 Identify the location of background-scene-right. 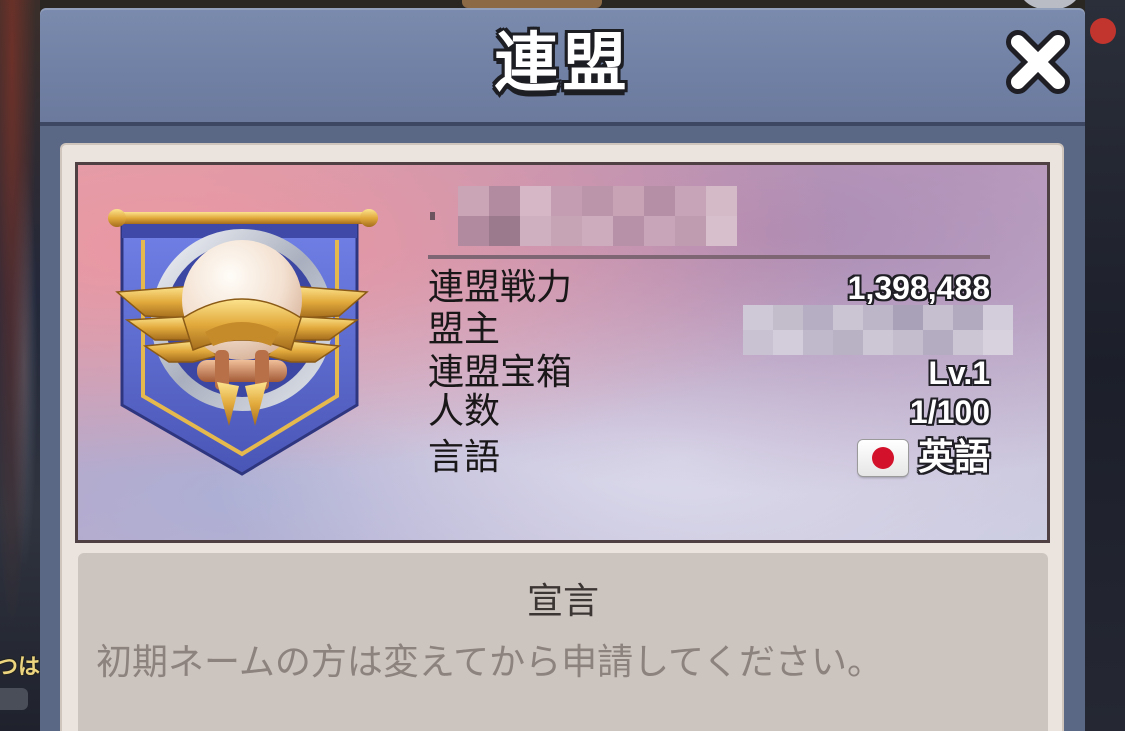
(1105, 365).